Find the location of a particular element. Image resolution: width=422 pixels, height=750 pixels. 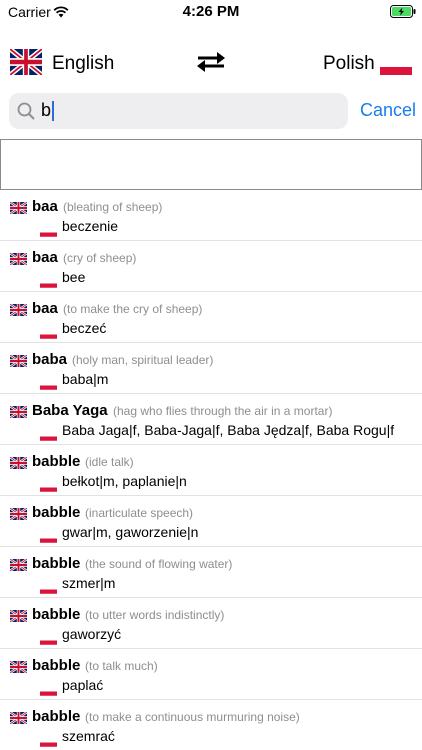

list-item: baba (holy man, spiritual leader) baba|m is located at coordinates (211, 368).